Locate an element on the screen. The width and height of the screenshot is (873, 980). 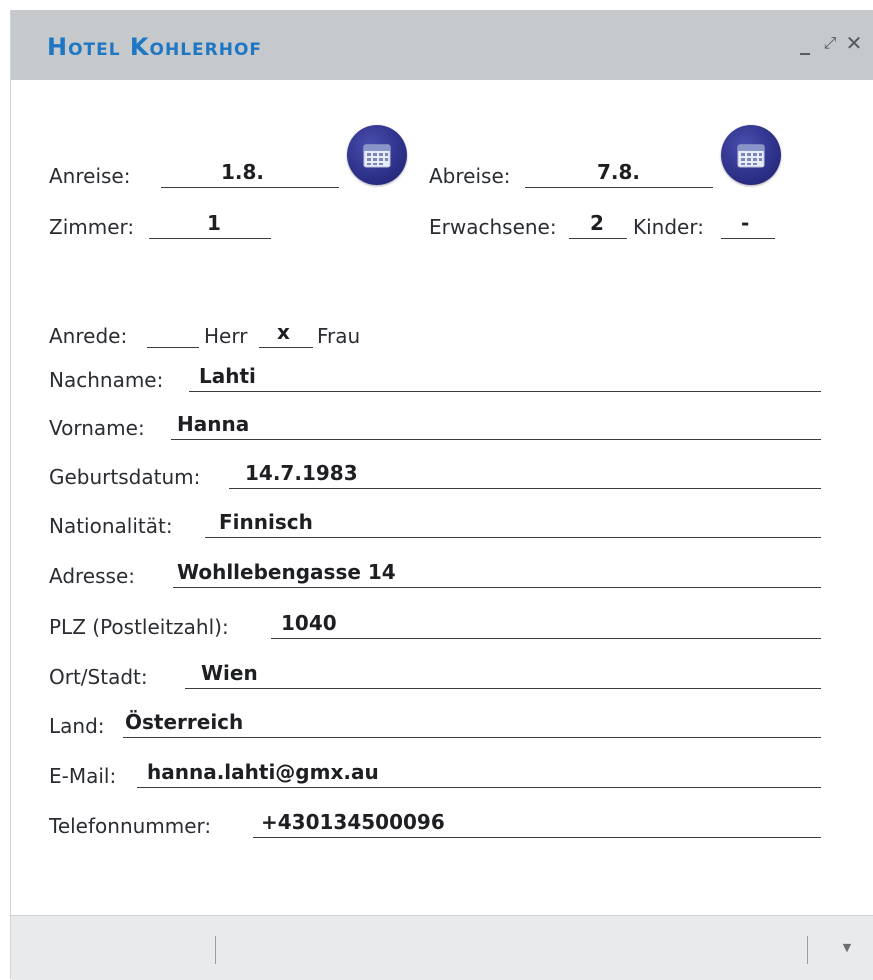
country-value: Österreich is located at coordinates (184, 722).